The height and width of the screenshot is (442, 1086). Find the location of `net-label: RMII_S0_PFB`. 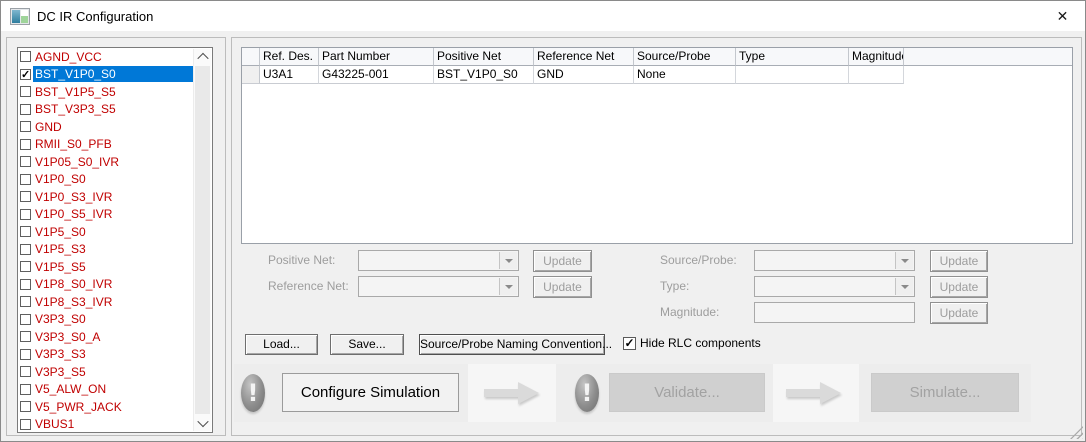

net-label: RMII_S0_PFB is located at coordinates (73, 144).